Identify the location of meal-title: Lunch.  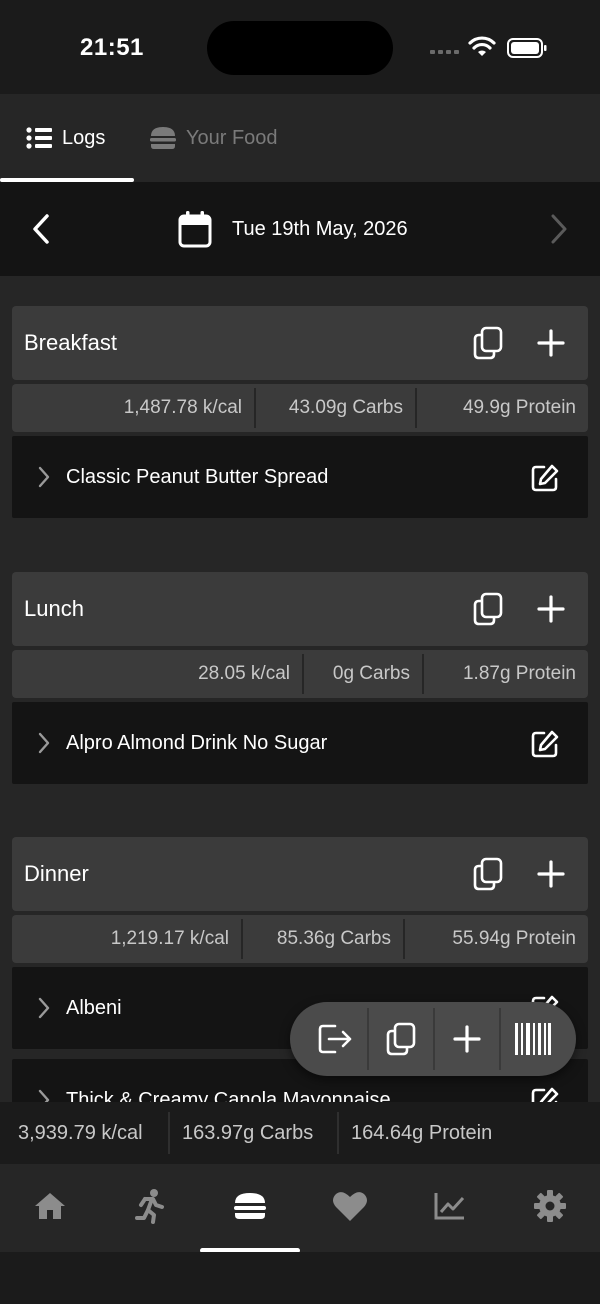
(54, 608).